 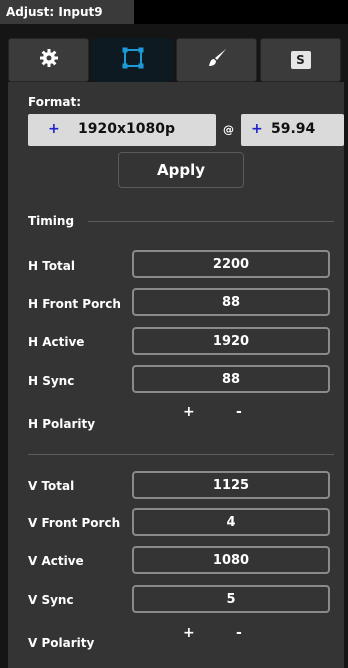 I want to click on section-divider, so click(x=181, y=454).